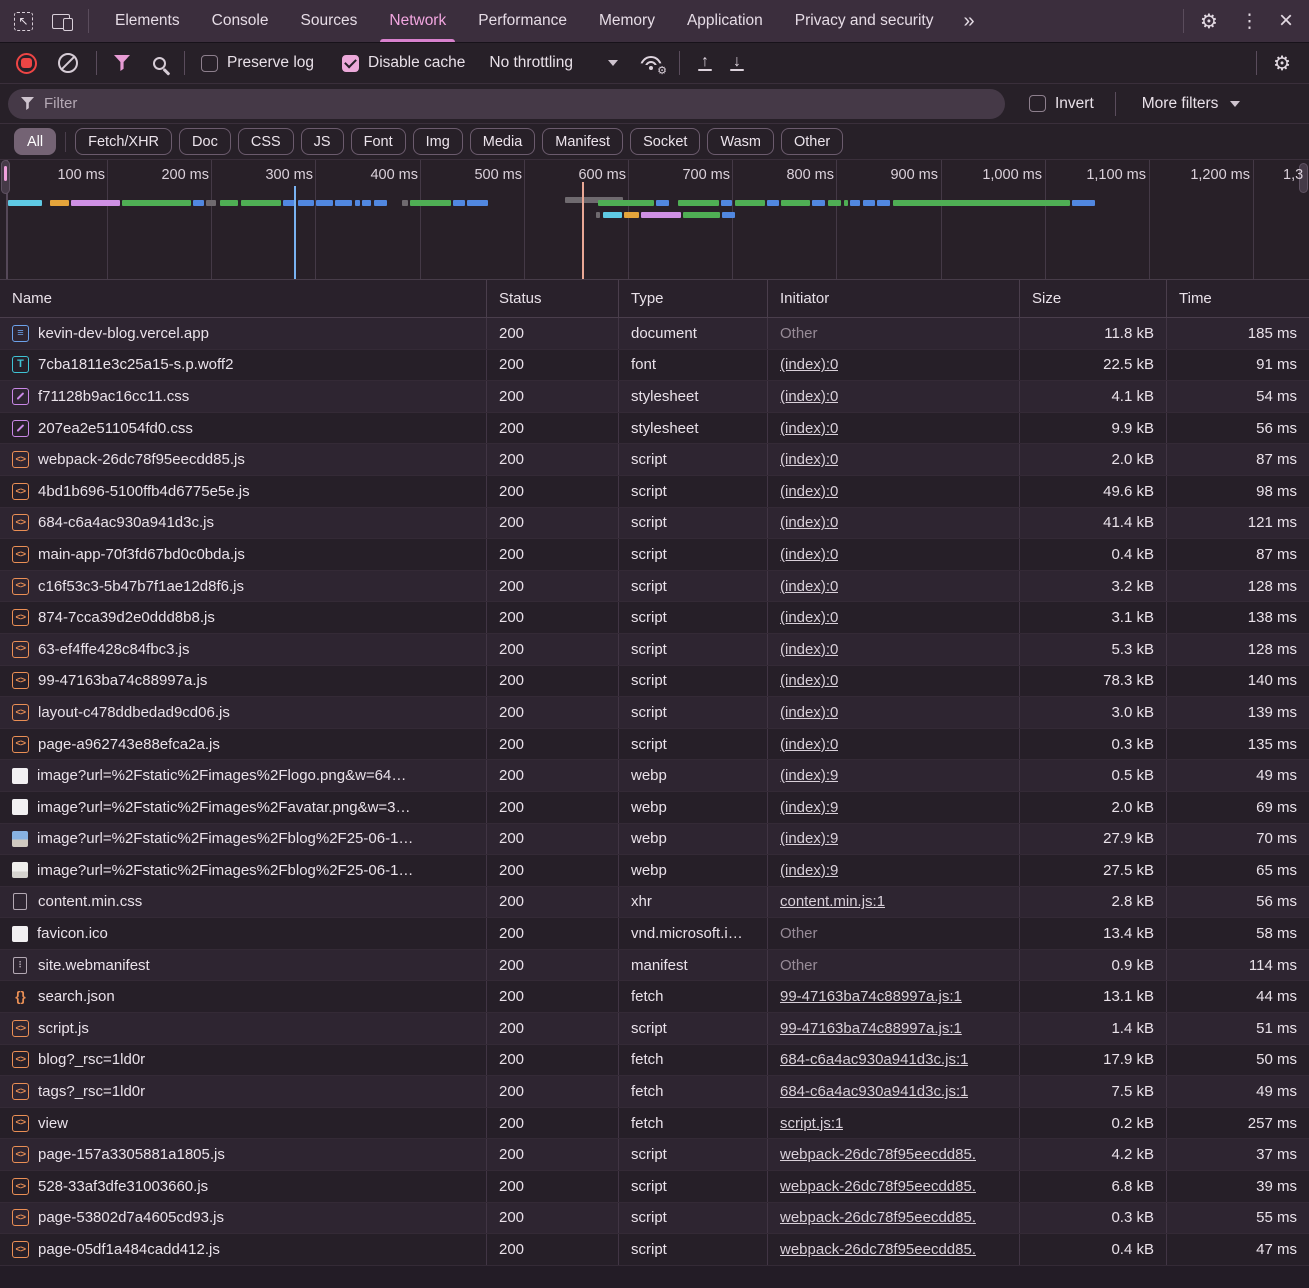 The width and height of the screenshot is (1309, 1288). What do you see at coordinates (1238, 298) in the screenshot?
I see `column-header-time: Time` at bounding box center [1238, 298].